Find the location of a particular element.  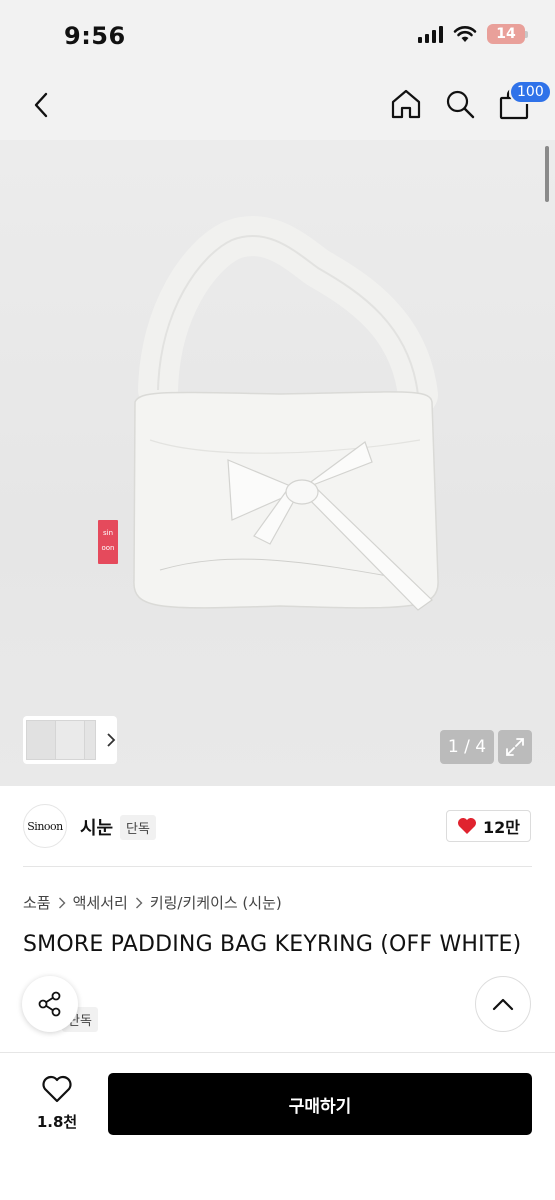

thumbnail-strip is located at coordinates (70, 740).